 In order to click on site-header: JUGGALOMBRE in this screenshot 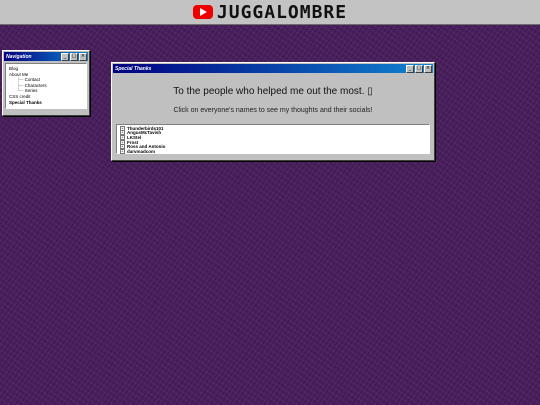, I will do `click(270, 12)`.